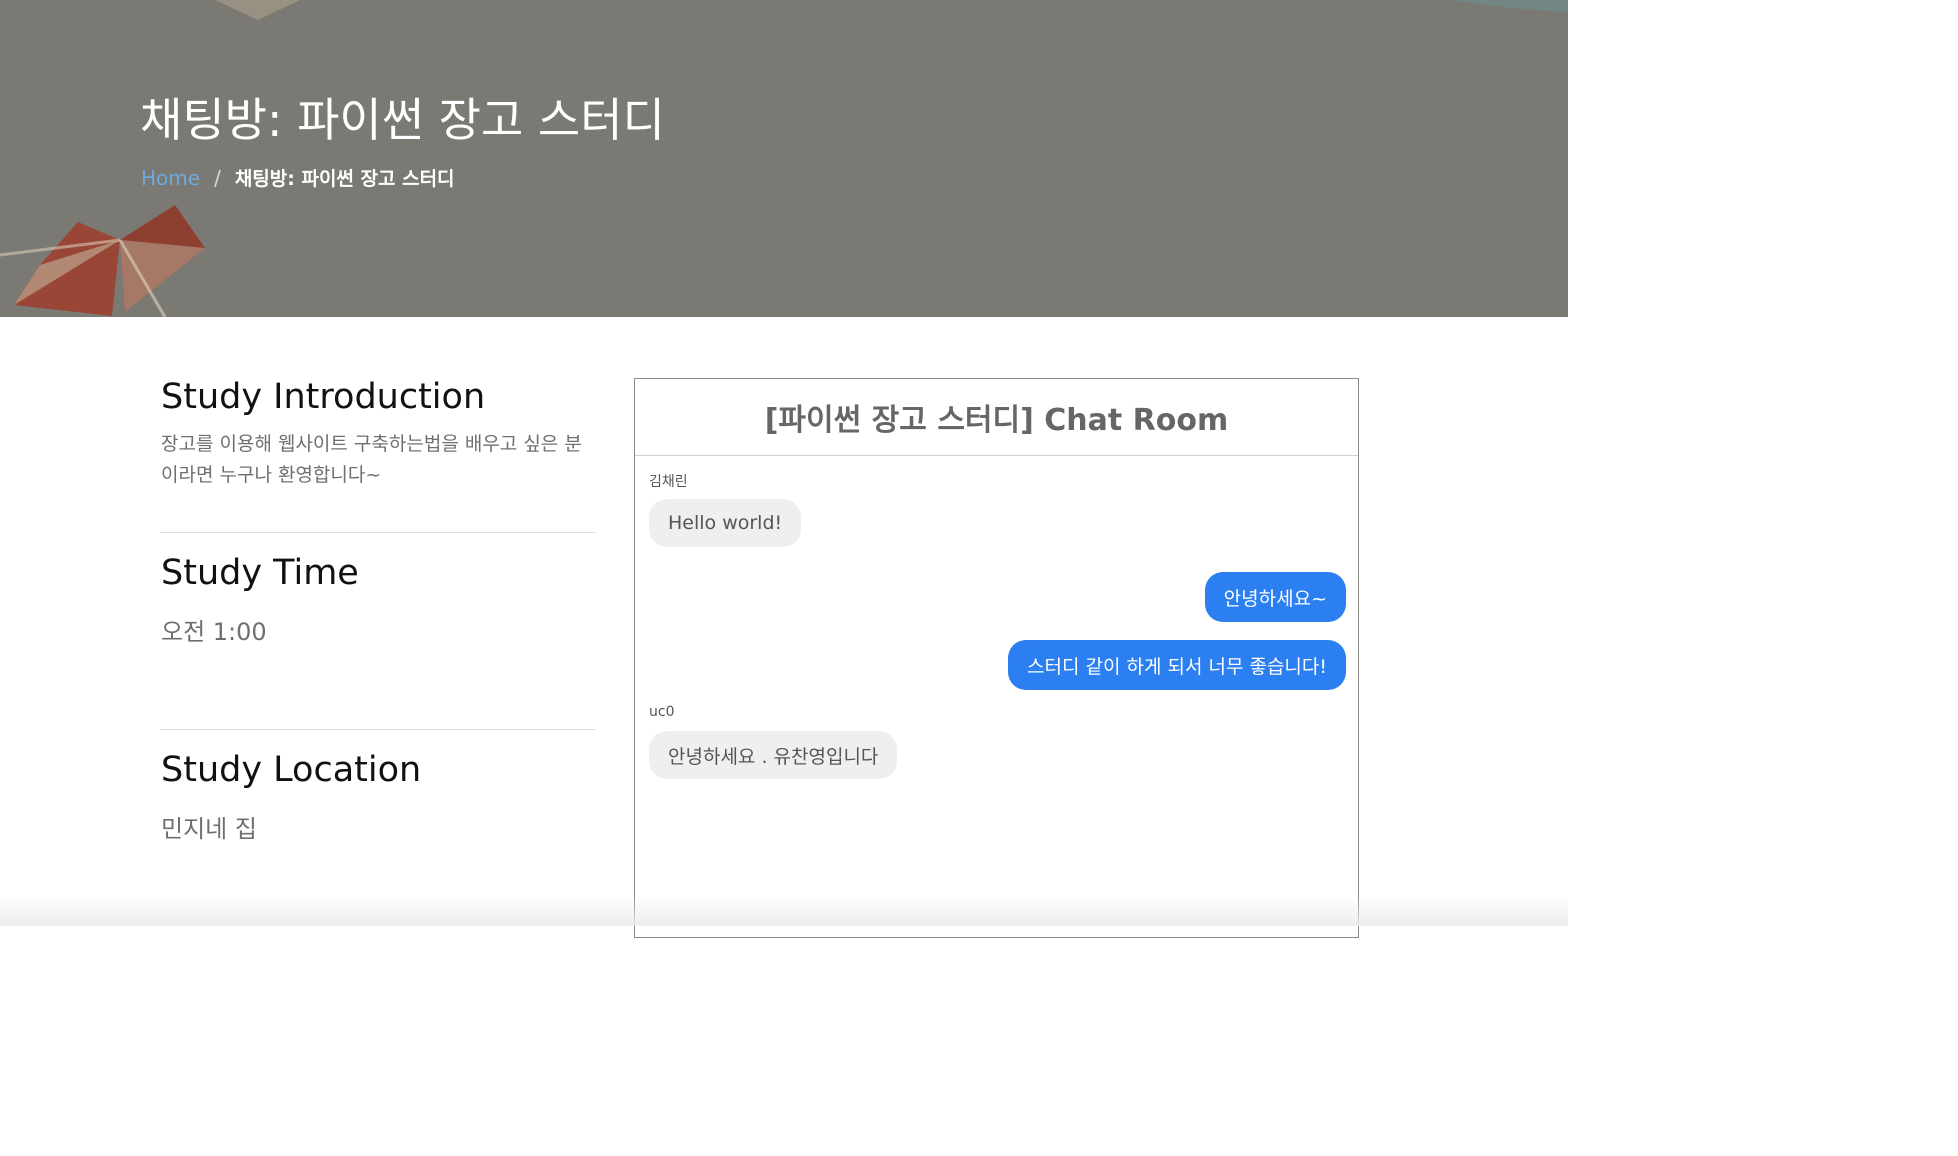 This screenshot has width=1958, height=1156. I want to click on study-time-heading: Study Time, so click(260, 573).